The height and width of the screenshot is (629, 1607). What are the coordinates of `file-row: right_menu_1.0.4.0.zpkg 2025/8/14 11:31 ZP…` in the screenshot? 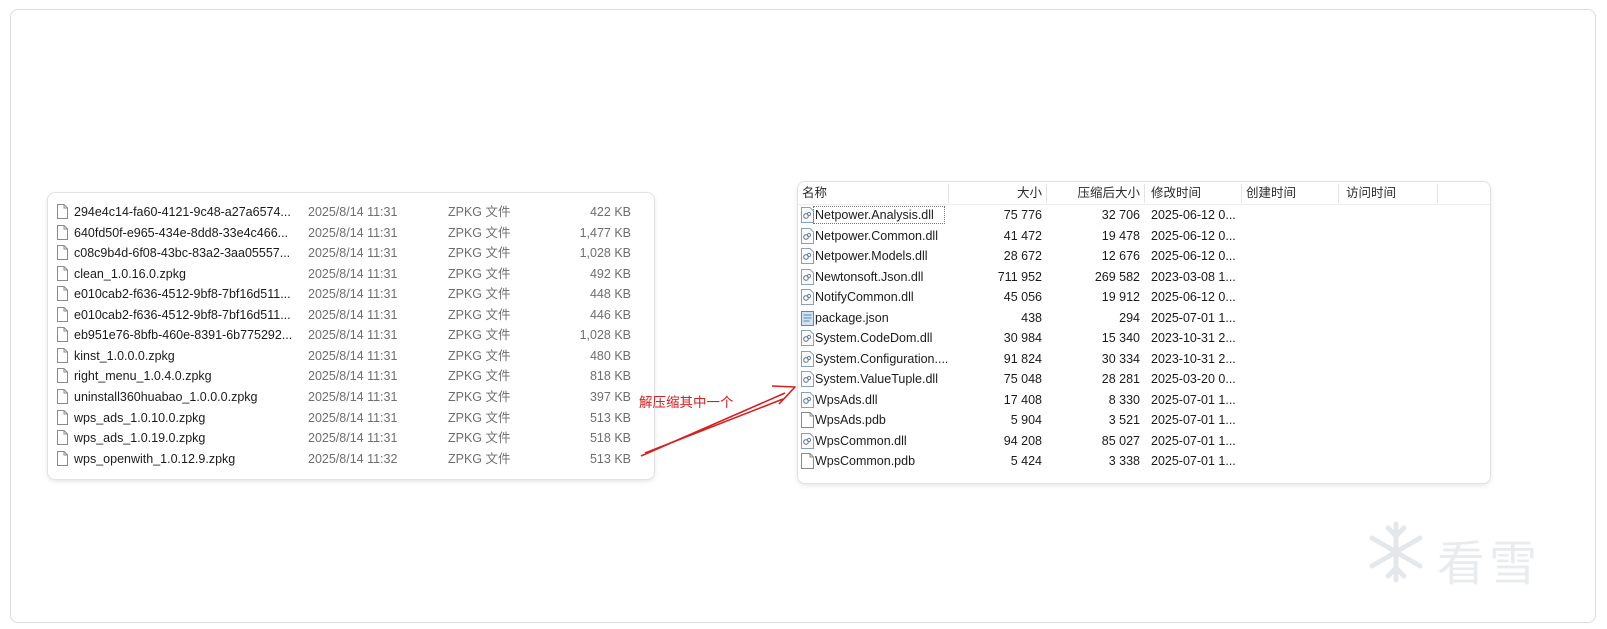 It's located at (351, 376).